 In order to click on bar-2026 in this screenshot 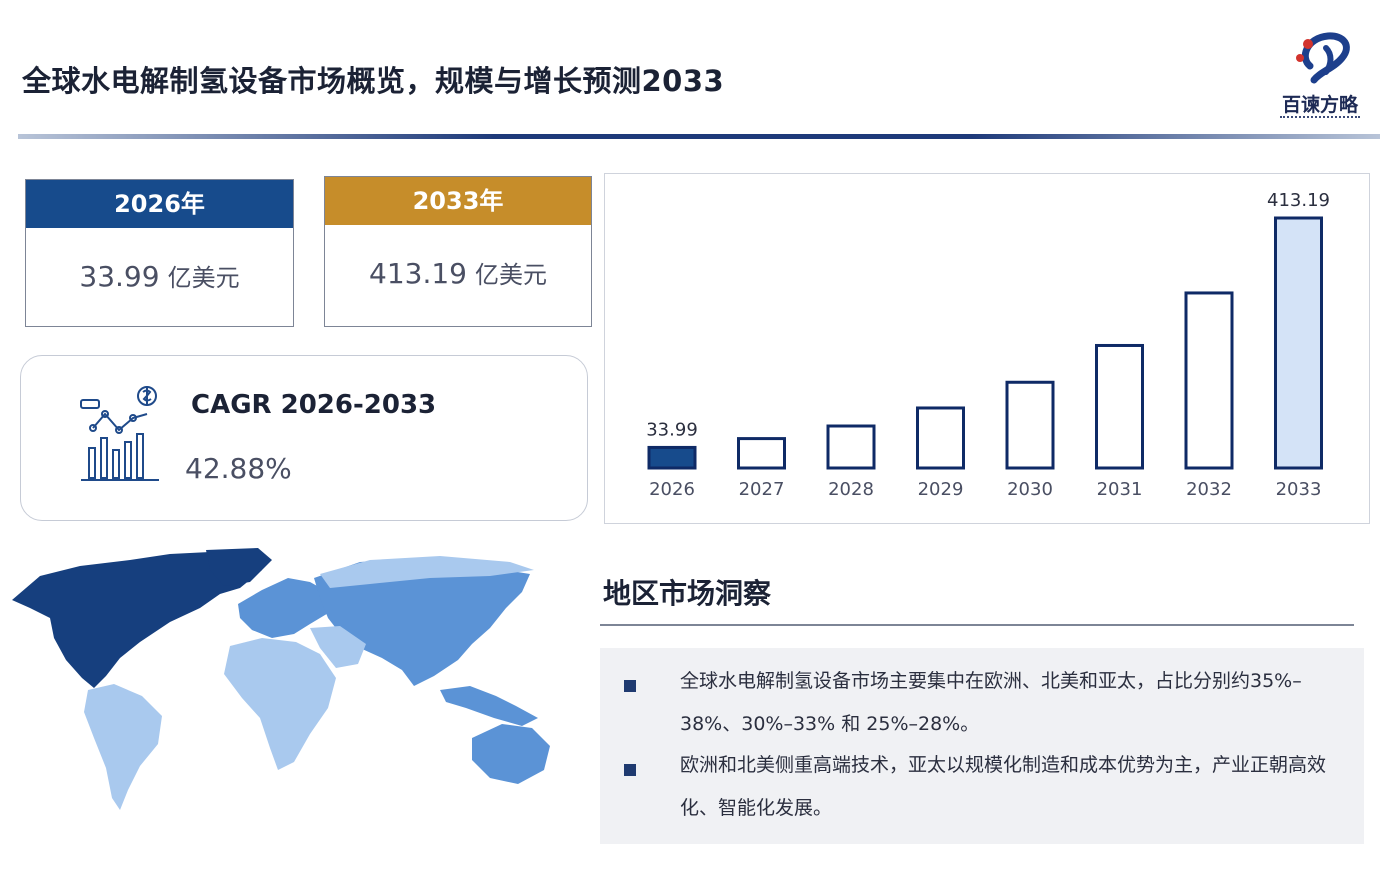, I will do `click(672, 457)`.